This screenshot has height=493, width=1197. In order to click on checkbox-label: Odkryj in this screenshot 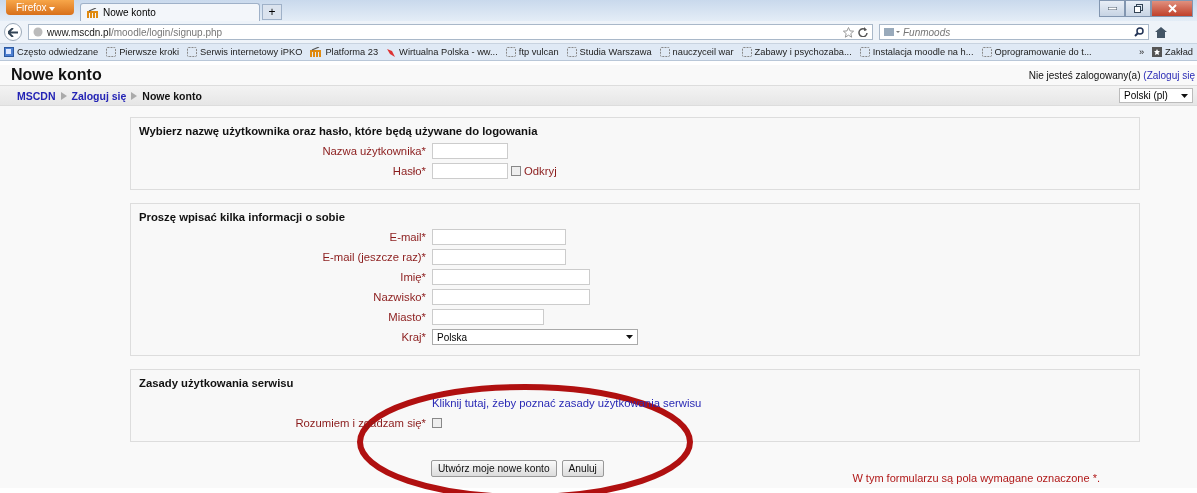, I will do `click(540, 171)`.